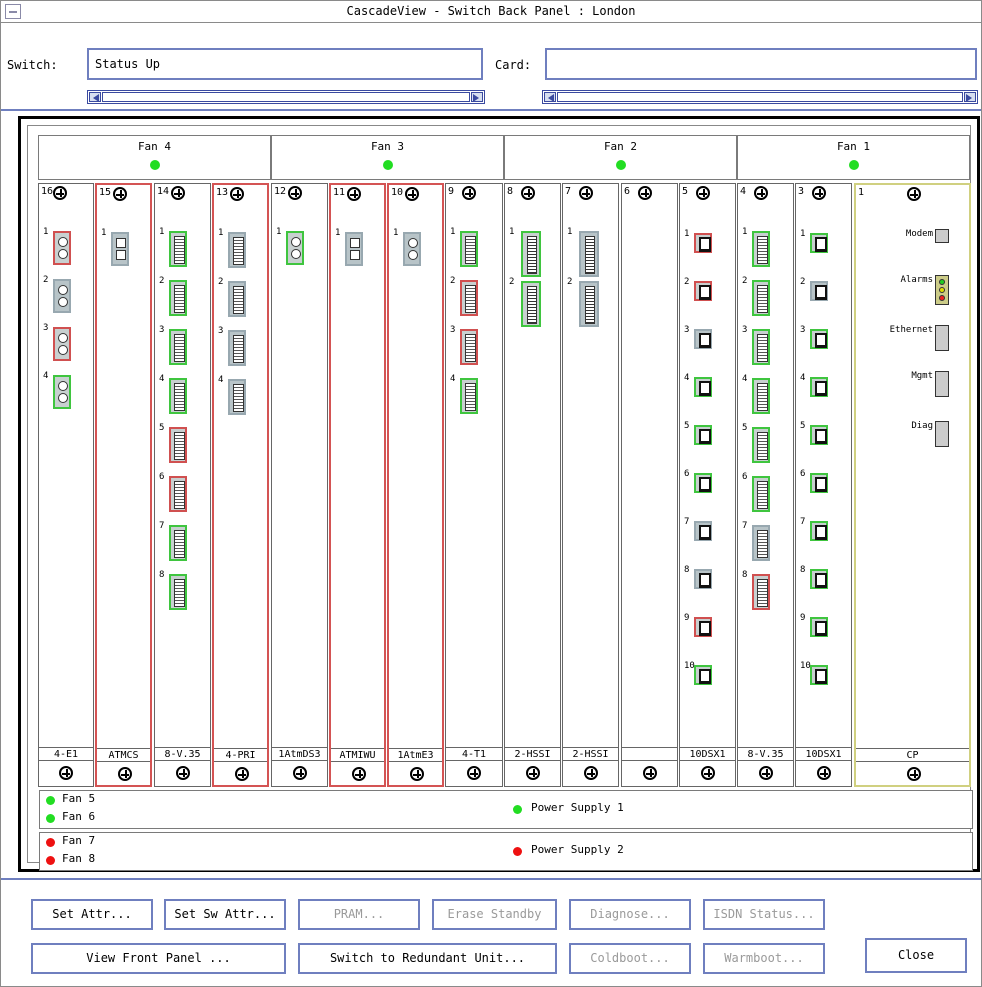 The width and height of the screenshot is (982, 987). What do you see at coordinates (912, 485) in the screenshot?
I see `card-slot: 1 CP Modem Alarms Ethernet Mgmt Diag` at bounding box center [912, 485].